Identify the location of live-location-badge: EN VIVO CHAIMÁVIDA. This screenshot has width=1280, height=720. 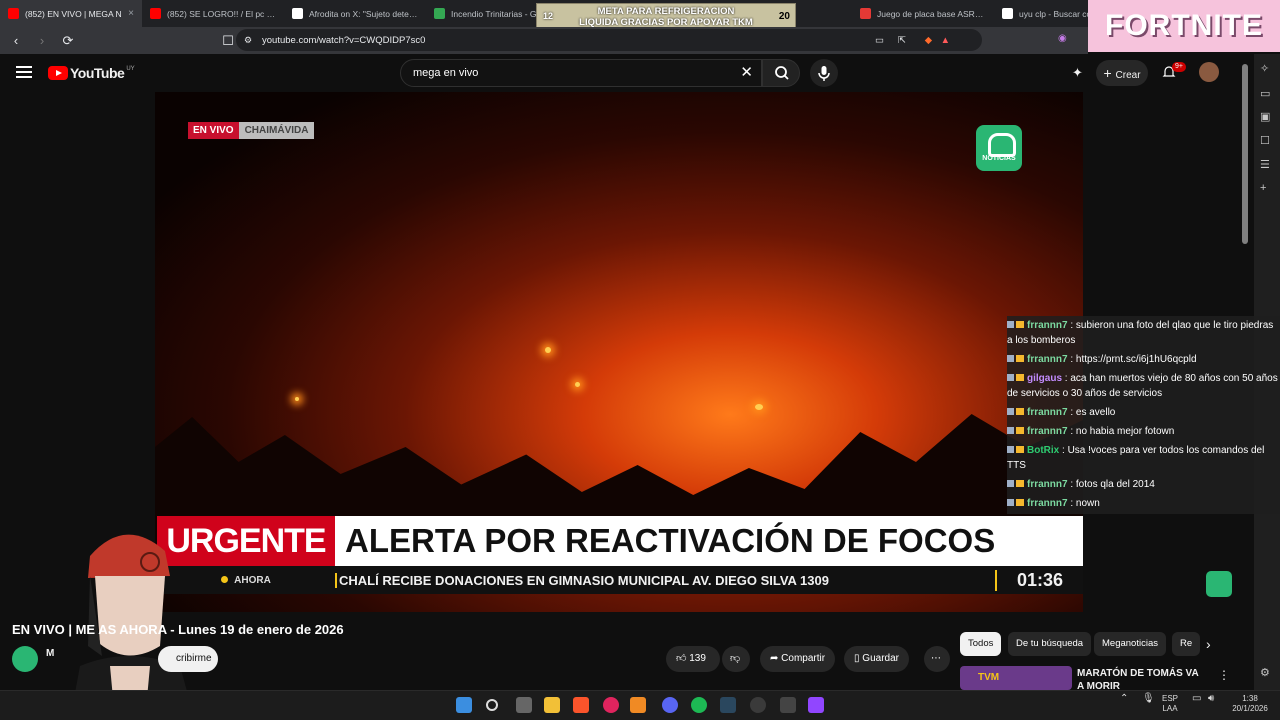
(251, 130).